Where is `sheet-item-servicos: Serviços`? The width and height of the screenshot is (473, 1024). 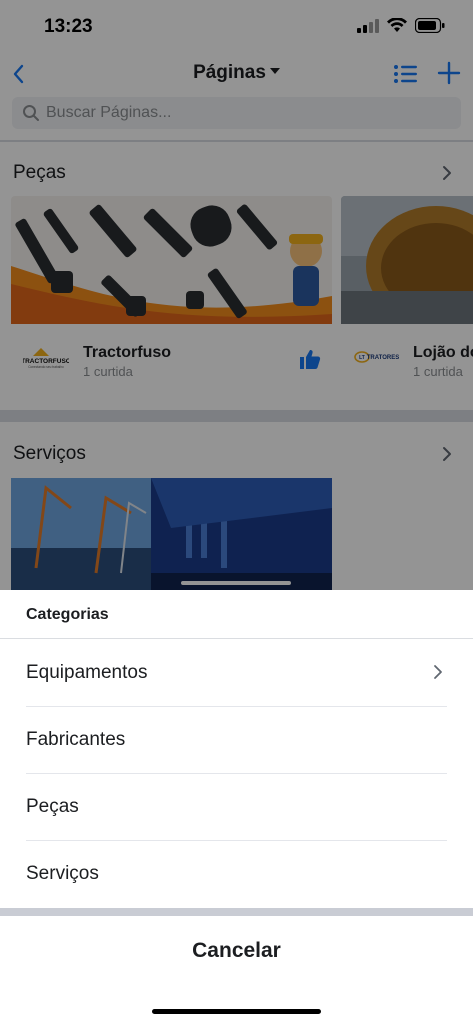
sheet-item-servicos: Serviços is located at coordinates (236, 874).